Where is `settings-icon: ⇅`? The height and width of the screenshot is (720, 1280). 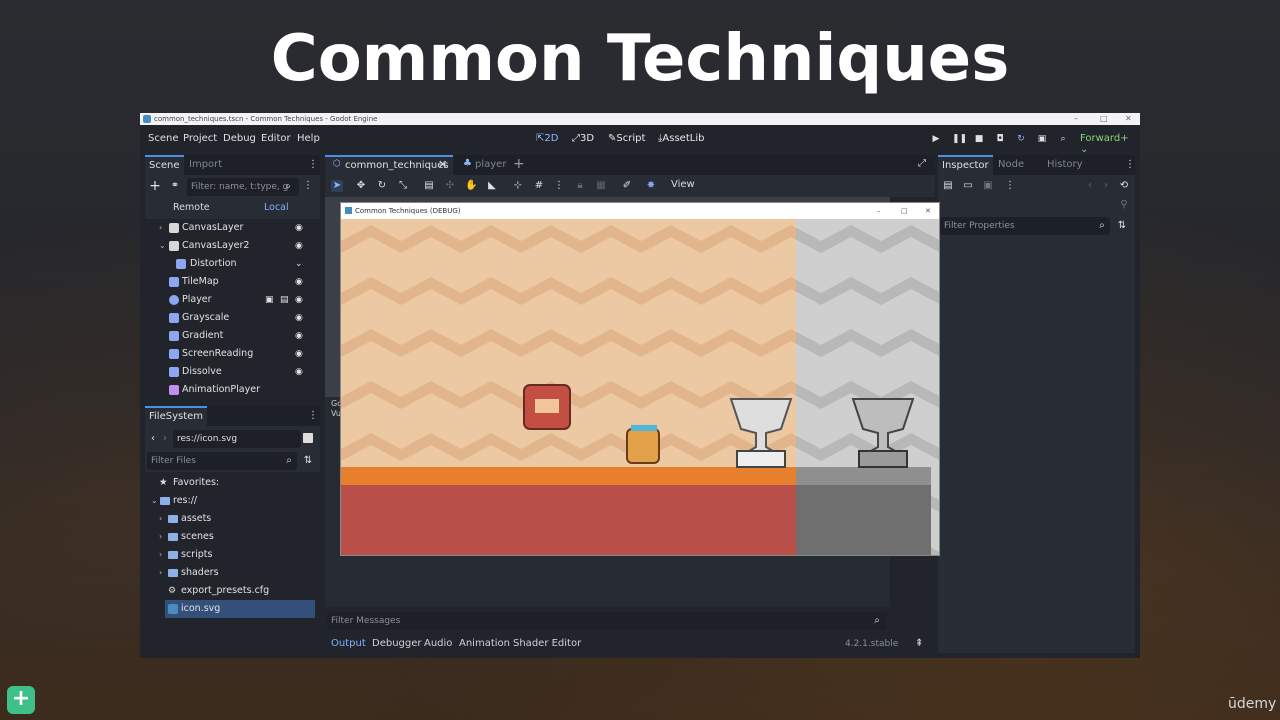 settings-icon: ⇅ is located at coordinates (1122, 226).